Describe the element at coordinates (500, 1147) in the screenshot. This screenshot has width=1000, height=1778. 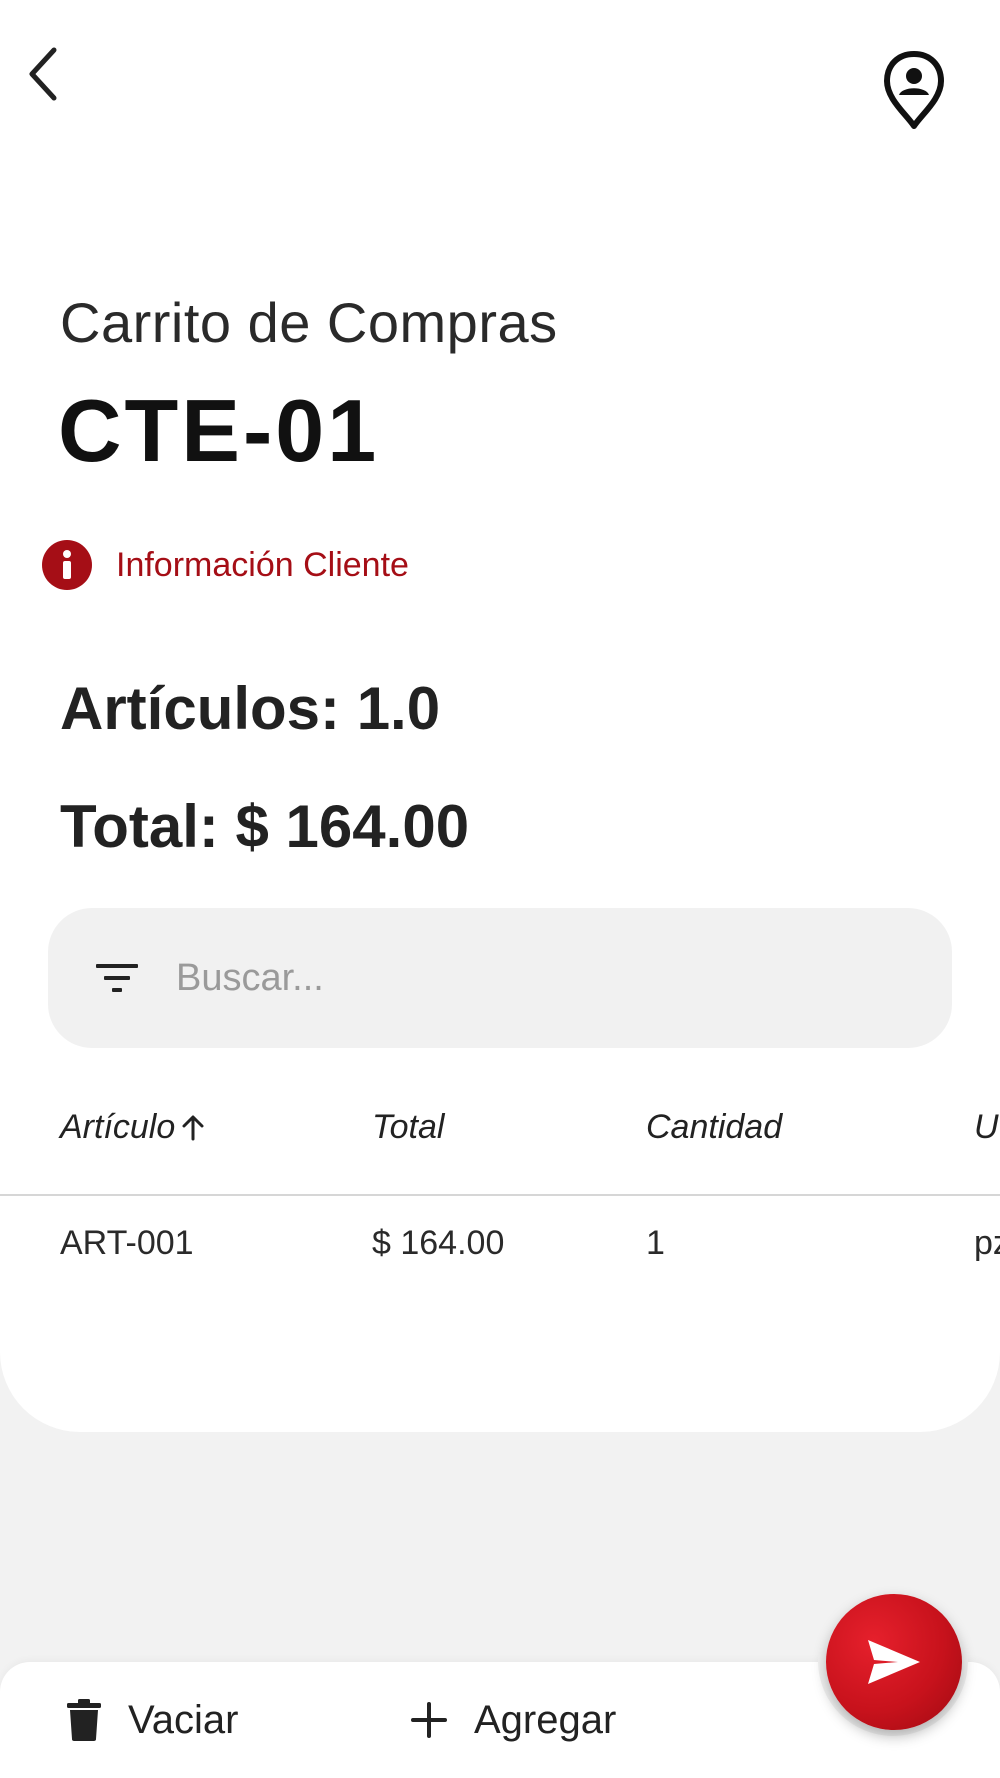
I see `table-header: Artículo Total Cantidad U` at that location.